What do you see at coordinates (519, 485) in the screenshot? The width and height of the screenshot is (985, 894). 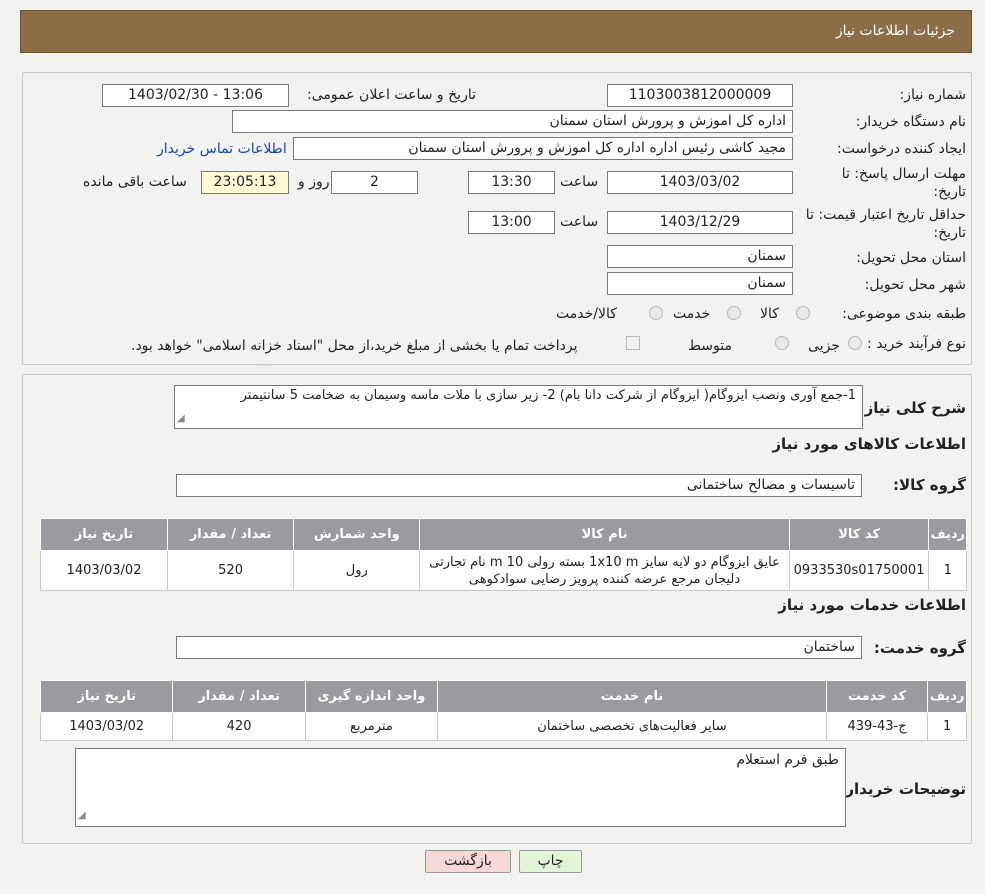 I see `goods-group-field: تاسیسات و مصالح ساختمانی` at bounding box center [519, 485].